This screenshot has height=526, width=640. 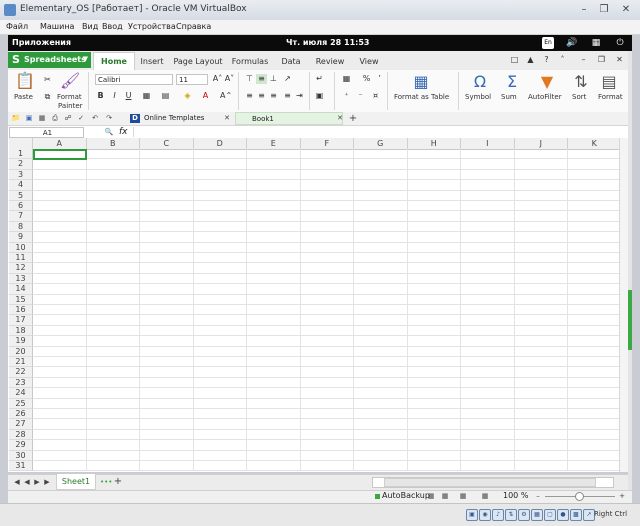 What do you see at coordinates (562, 60) in the screenshot?
I see `collapse-ribbon-icon: ˄` at bounding box center [562, 60].